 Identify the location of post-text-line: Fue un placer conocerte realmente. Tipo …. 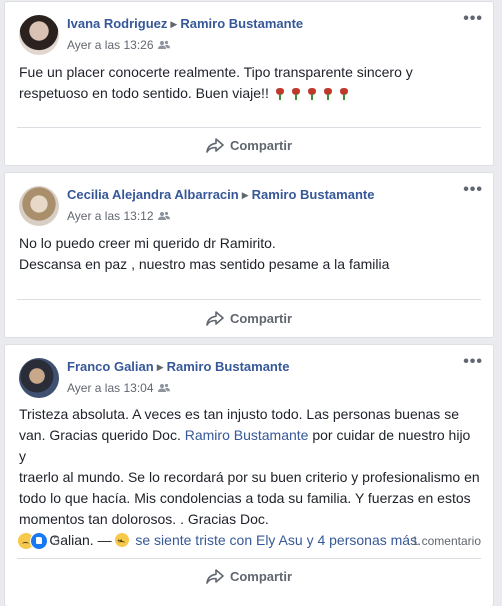
(216, 72).